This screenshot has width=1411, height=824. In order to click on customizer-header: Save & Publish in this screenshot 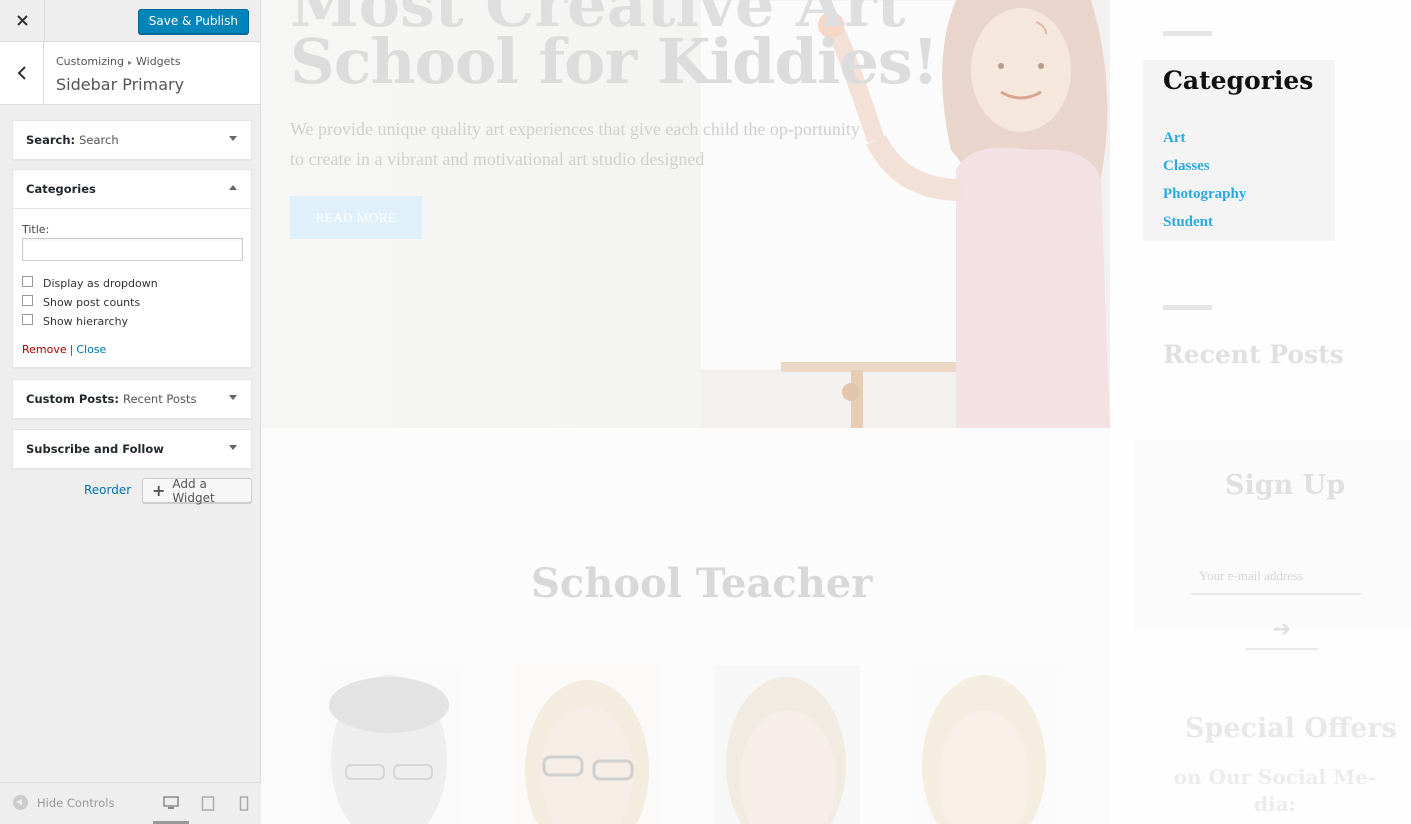, I will do `click(130, 21)`.